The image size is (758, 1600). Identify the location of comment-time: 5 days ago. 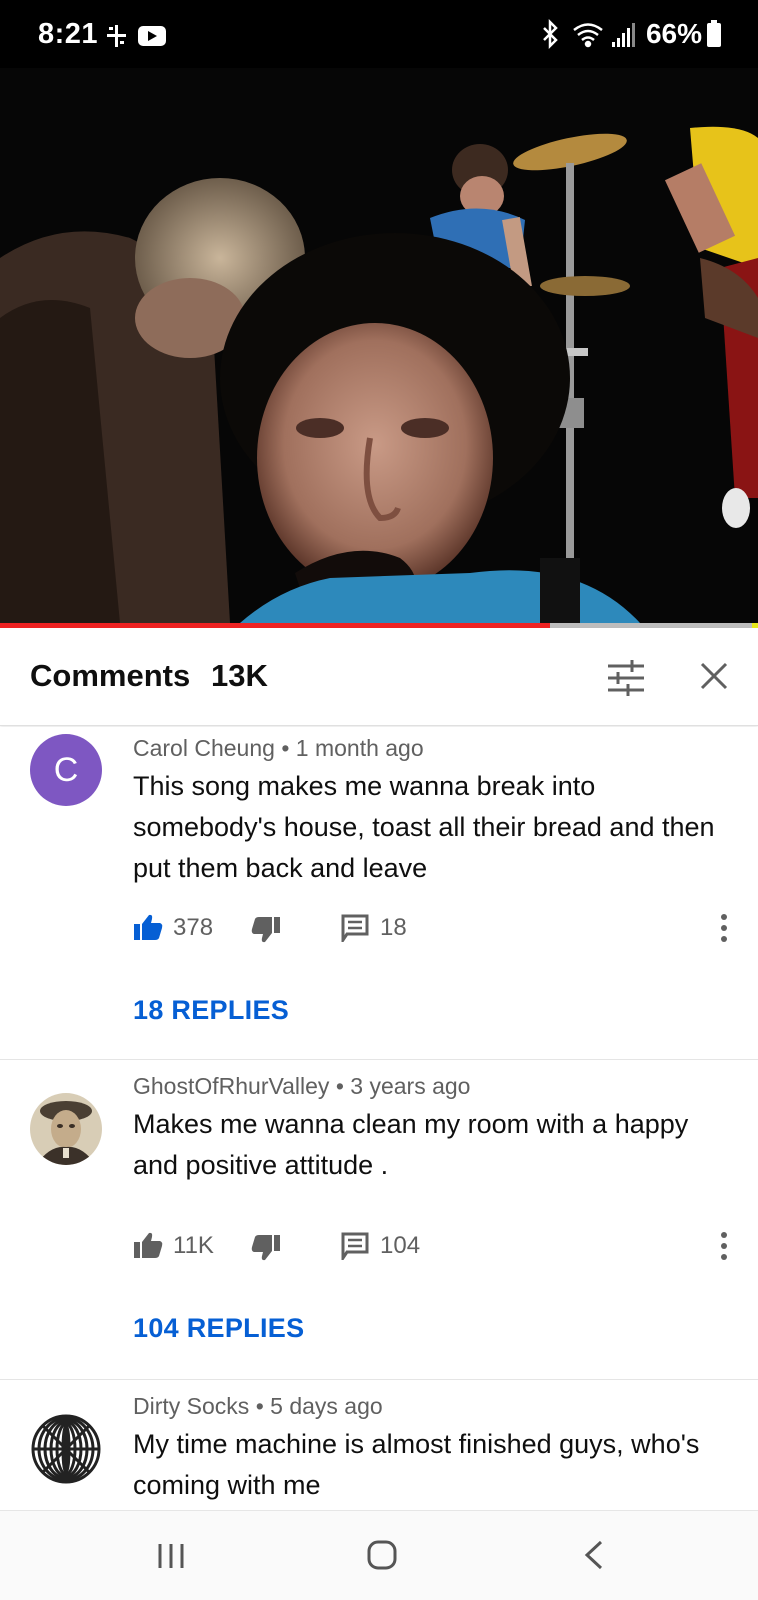
(326, 1406).